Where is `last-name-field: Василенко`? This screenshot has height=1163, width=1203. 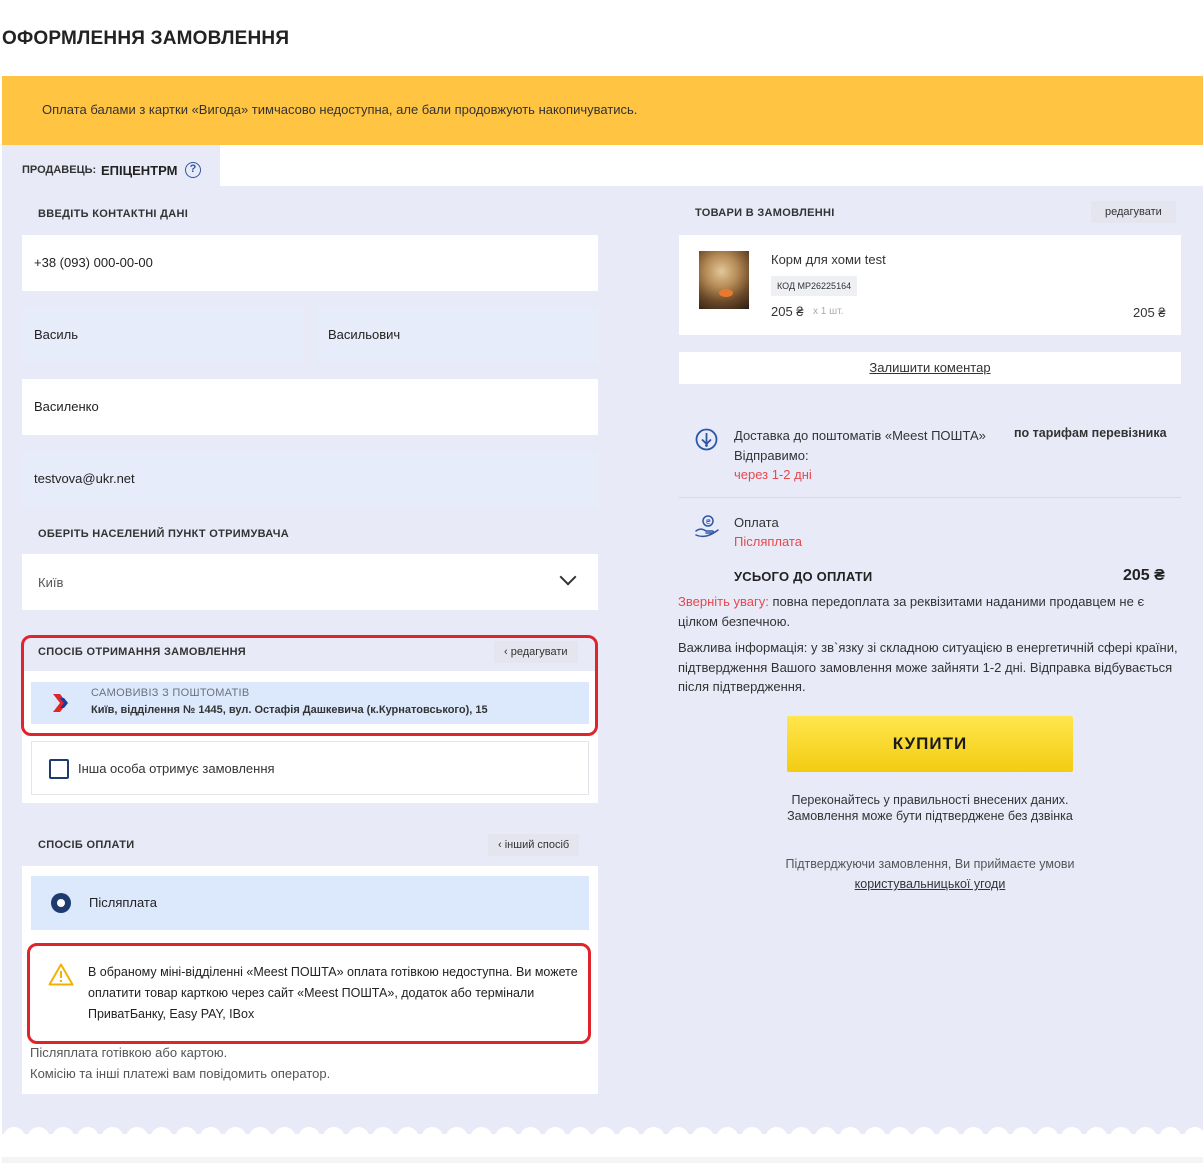
last-name-field: Василенко is located at coordinates (310, 407).